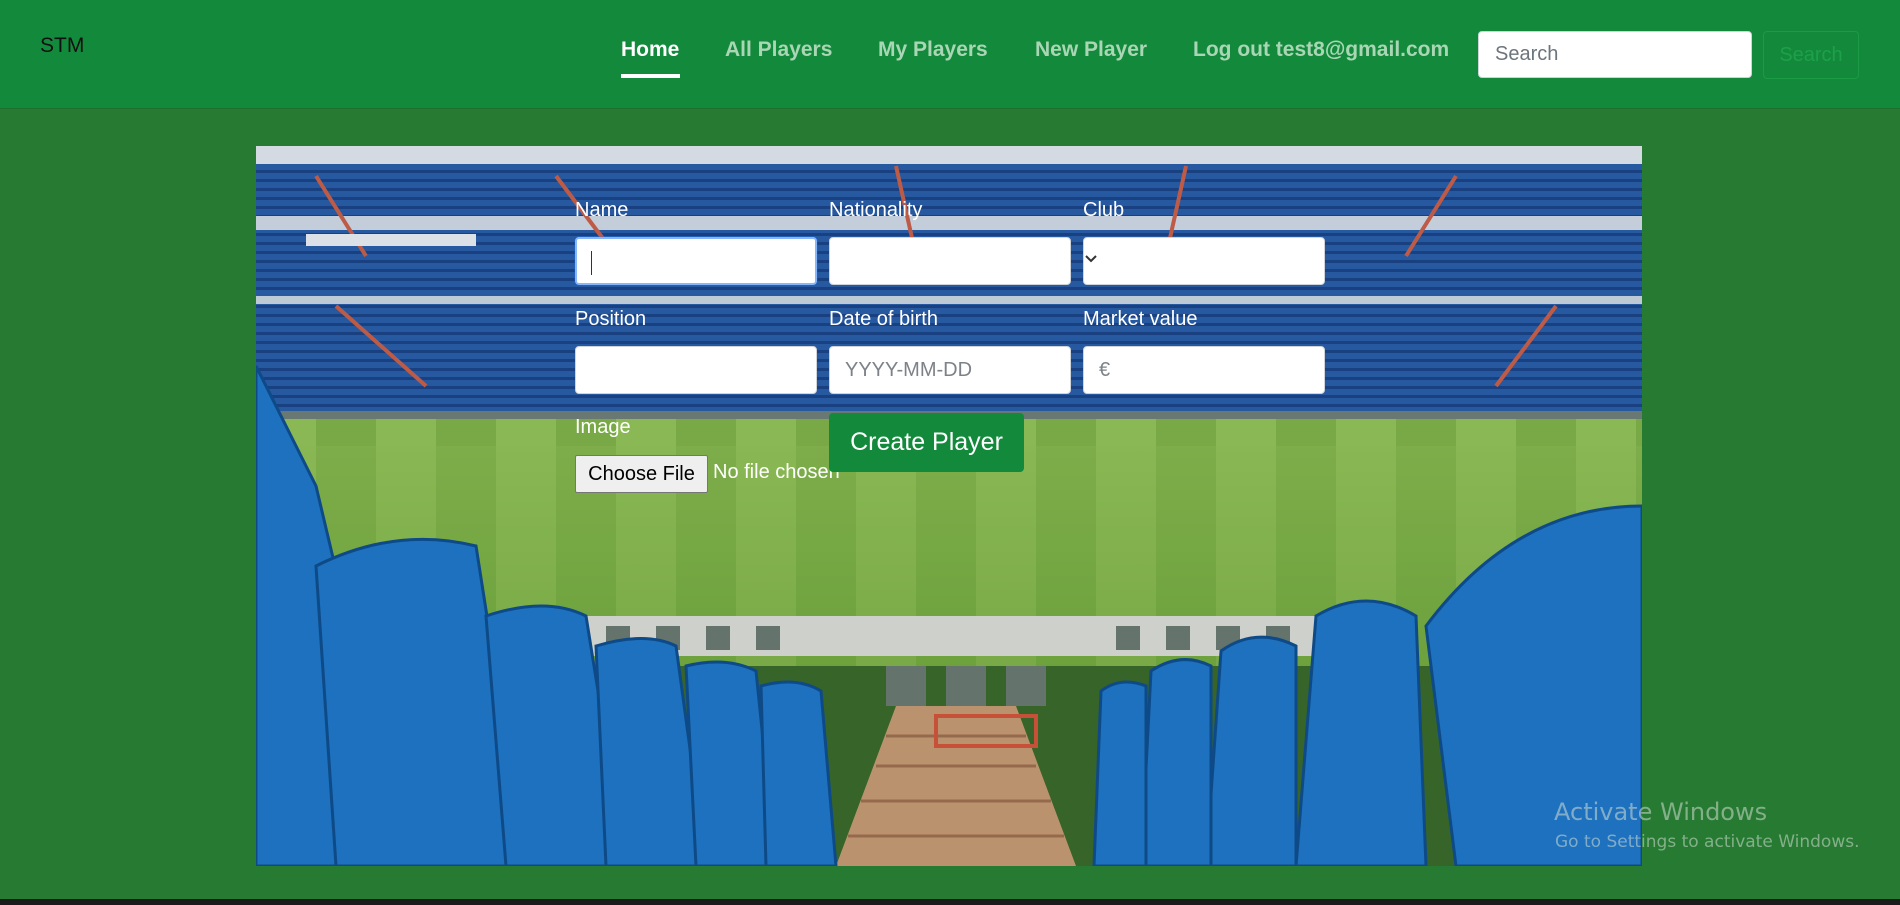 Image resolution: width=1900 pixels, height=905 pixels. Describe the element at coordinates (591, 263) in the screenshot. I see `text-caret` at that location.